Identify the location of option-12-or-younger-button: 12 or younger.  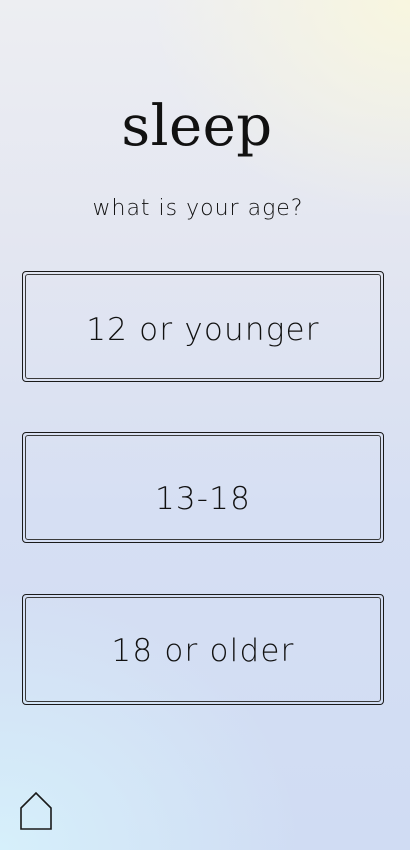
(203, 326).